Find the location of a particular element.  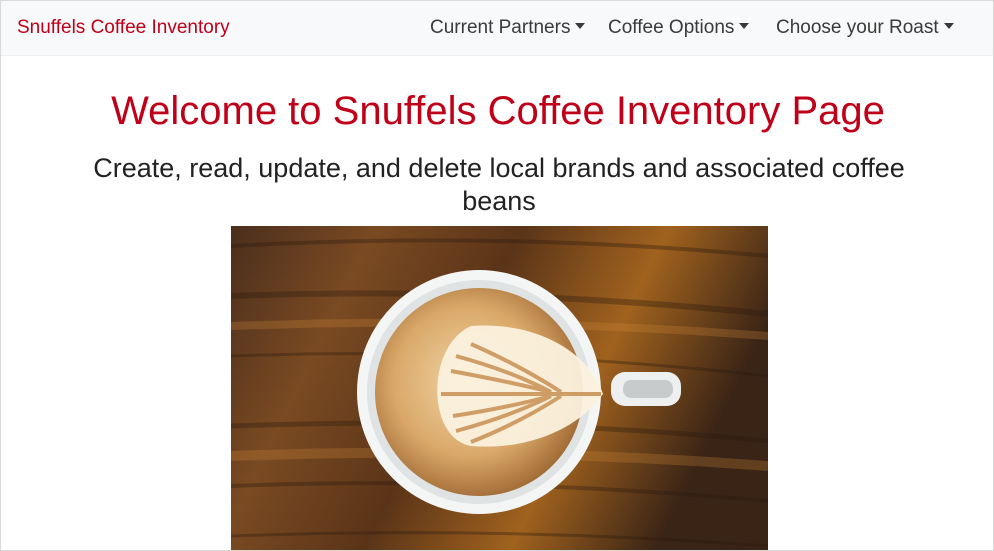

nav-dropdown-current-partners: Current Partners is located at coordinates (508, 28).